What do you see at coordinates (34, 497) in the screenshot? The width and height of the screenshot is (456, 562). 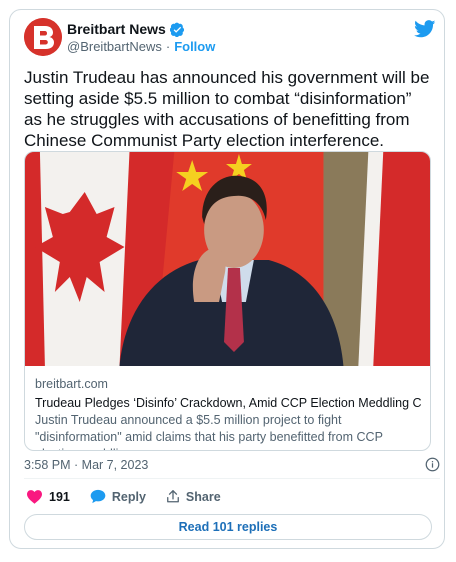 I see `heart-icon` at bounding box center [34, 497].